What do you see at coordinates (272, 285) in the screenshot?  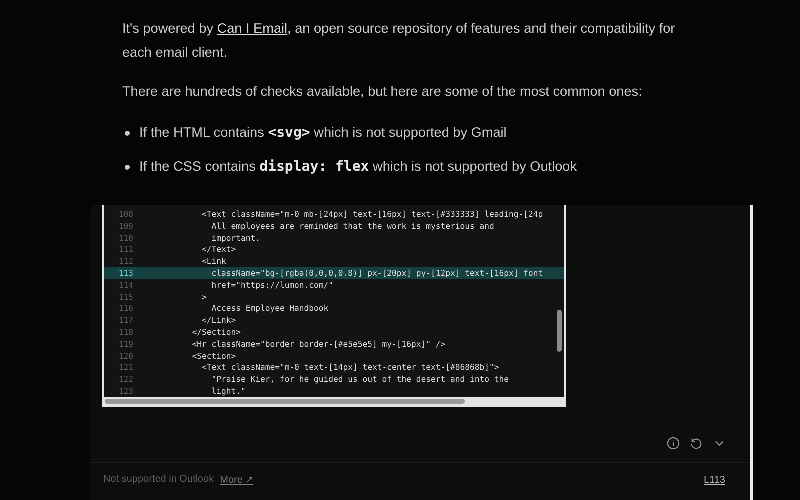 I see `code-text: href="https://lumon.com/"` at bounding box center [272, 285].